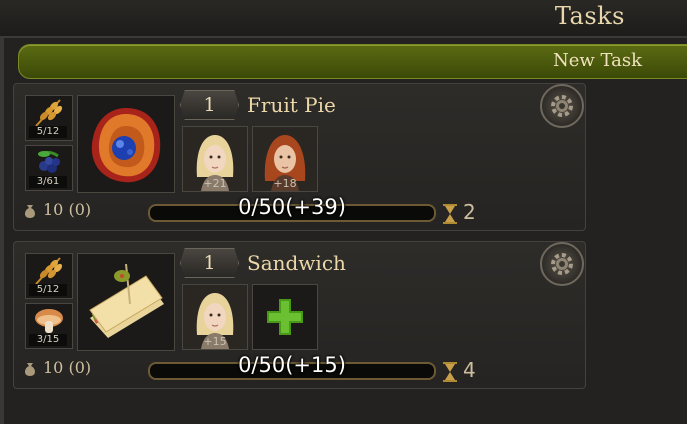 This screenshot has width=687, height=424. I want to click on worker-bonus: +21, so click(215, 183).